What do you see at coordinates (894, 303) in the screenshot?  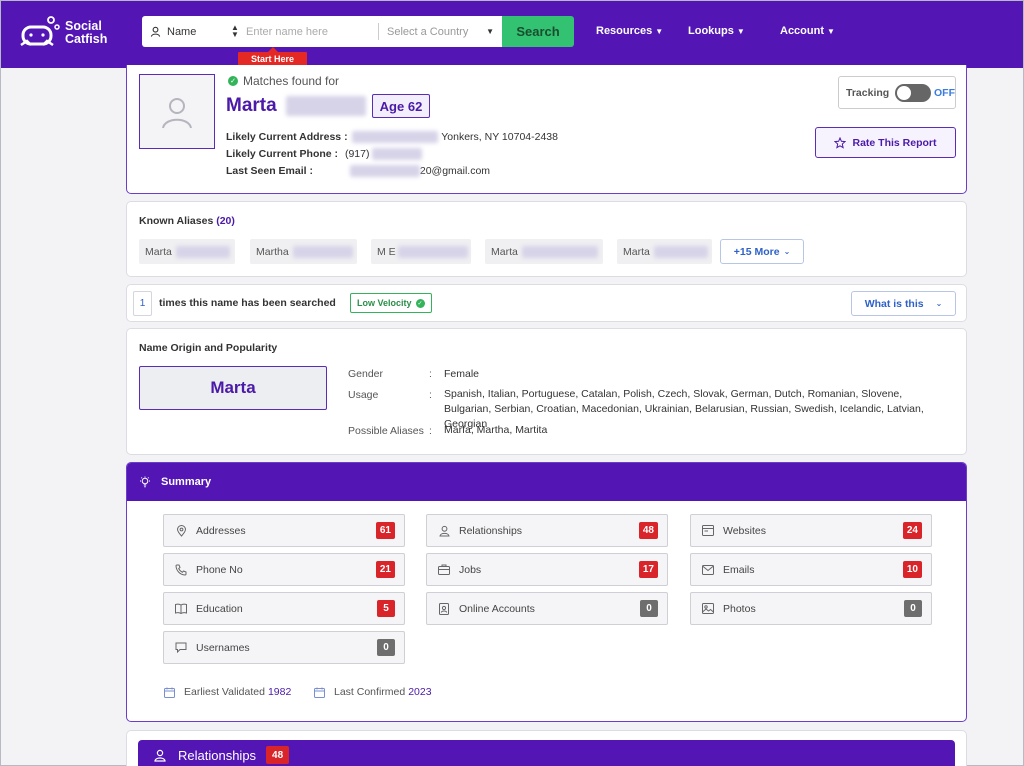 I see `what-is-this-label: What is this` at bounding box center [894, 303].